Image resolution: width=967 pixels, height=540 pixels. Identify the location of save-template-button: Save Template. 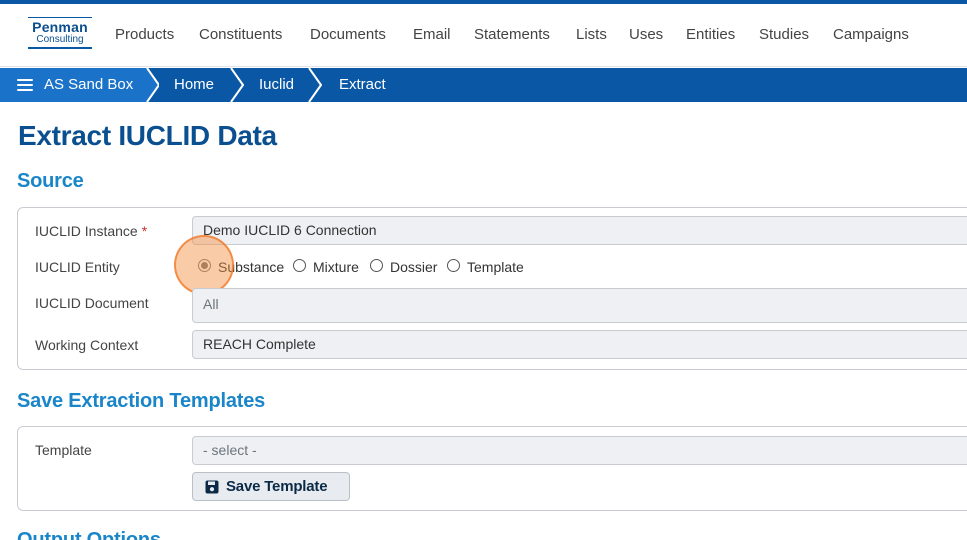
(271, 486).